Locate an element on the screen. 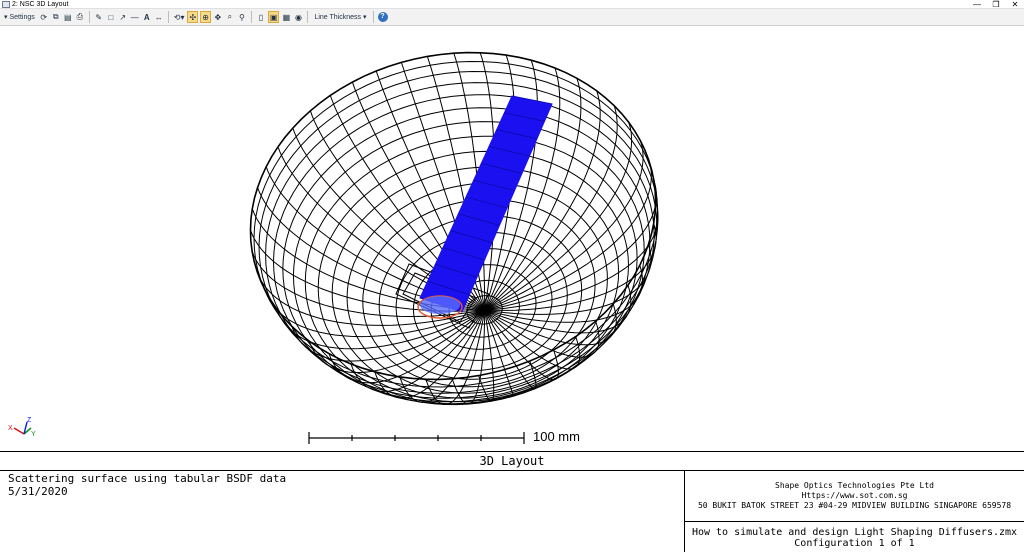 The width and height of the screenshot is (1024, 552). axis-triad: X YZ is located at coordinates (22, 427).